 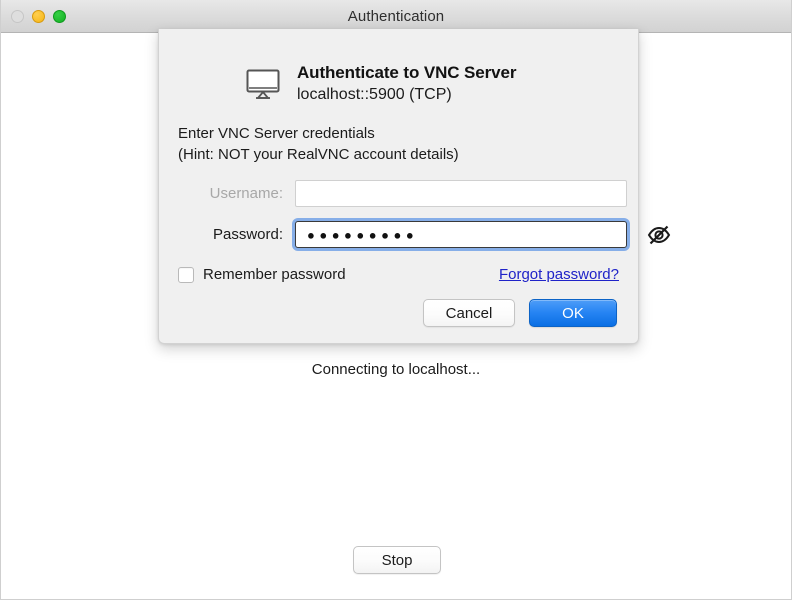 What do you see at coordinates (659, 235) in the screenshot?
I see `eye-slash-icon` at bounding box center [659, 235].